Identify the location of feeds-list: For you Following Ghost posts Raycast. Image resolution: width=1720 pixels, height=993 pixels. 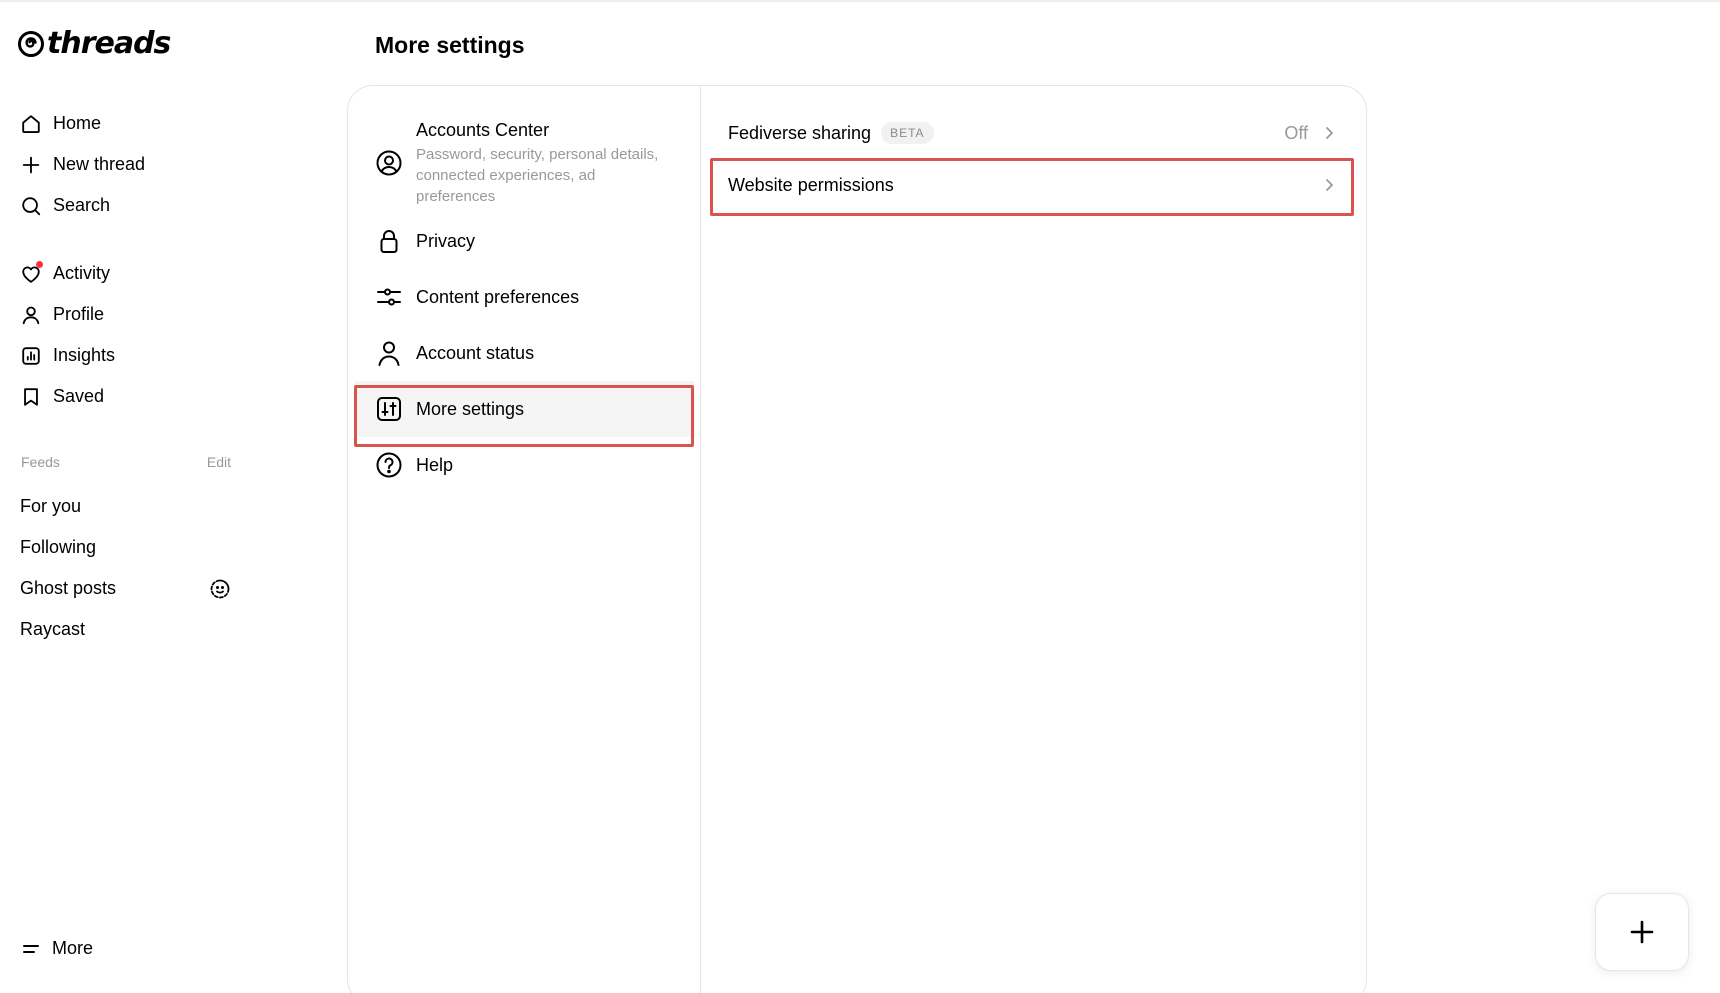
(126, 568).